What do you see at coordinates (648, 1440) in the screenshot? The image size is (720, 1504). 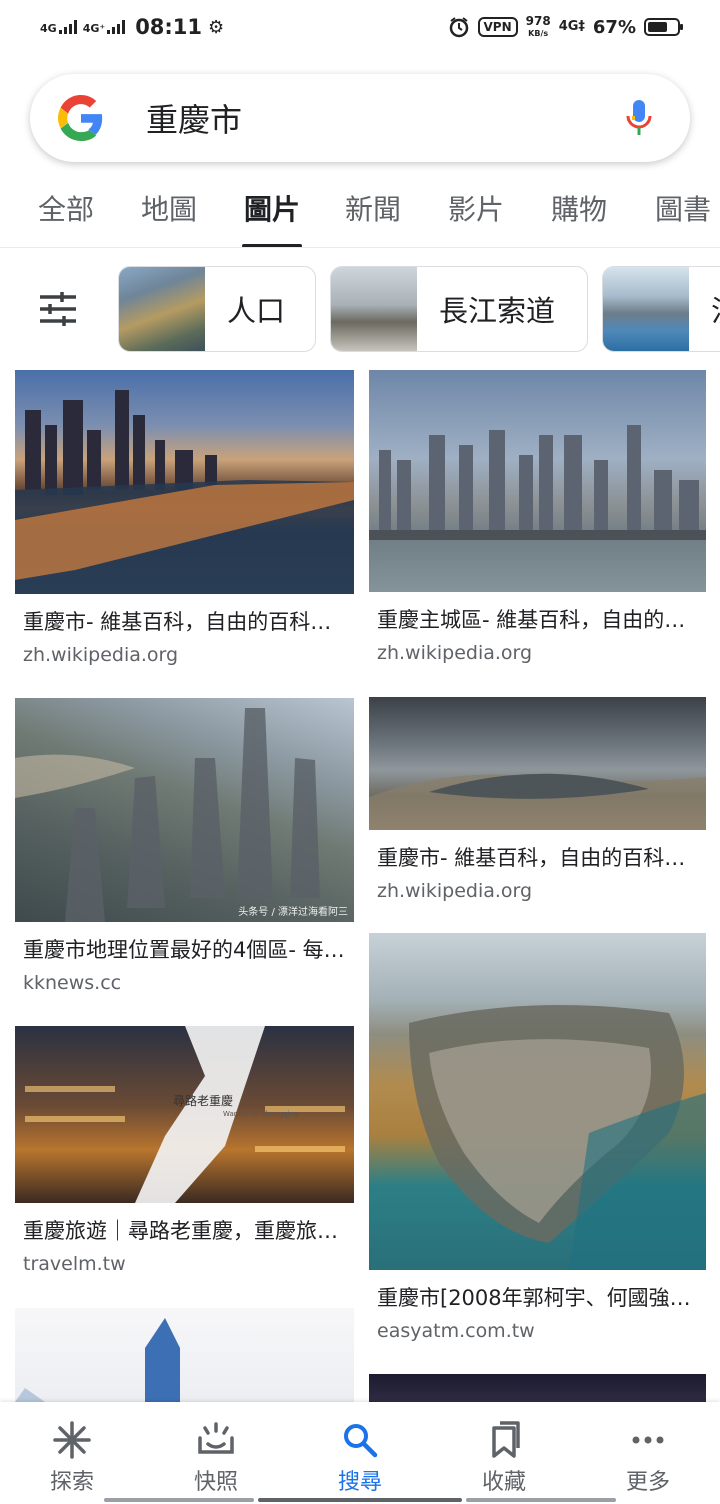 I see `more-icon` at bounding box center [648, 1440].